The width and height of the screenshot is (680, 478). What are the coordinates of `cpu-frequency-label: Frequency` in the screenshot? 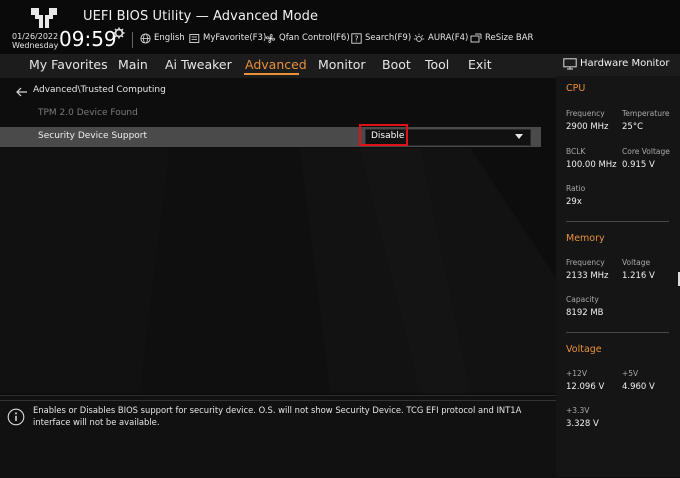 It's located at (585, 113).